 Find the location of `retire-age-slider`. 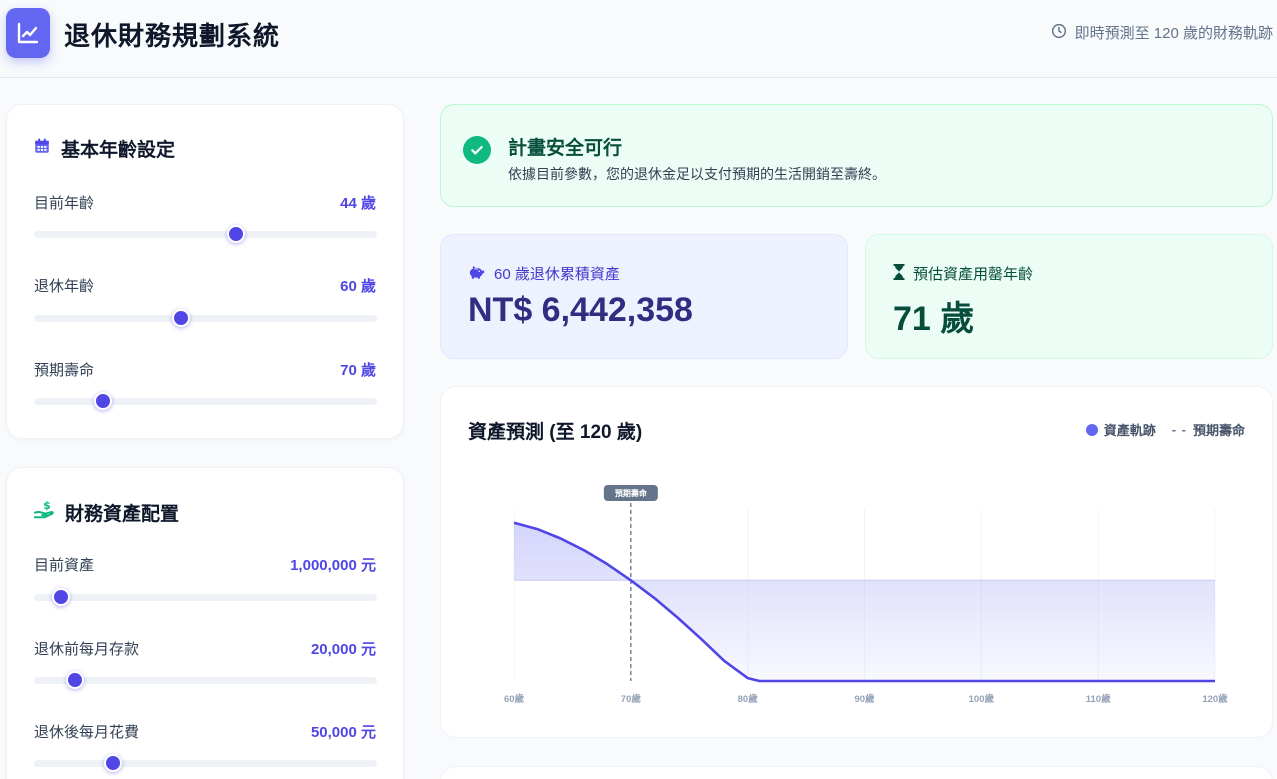

retire-age-slider is located at coordinates (205, 318).